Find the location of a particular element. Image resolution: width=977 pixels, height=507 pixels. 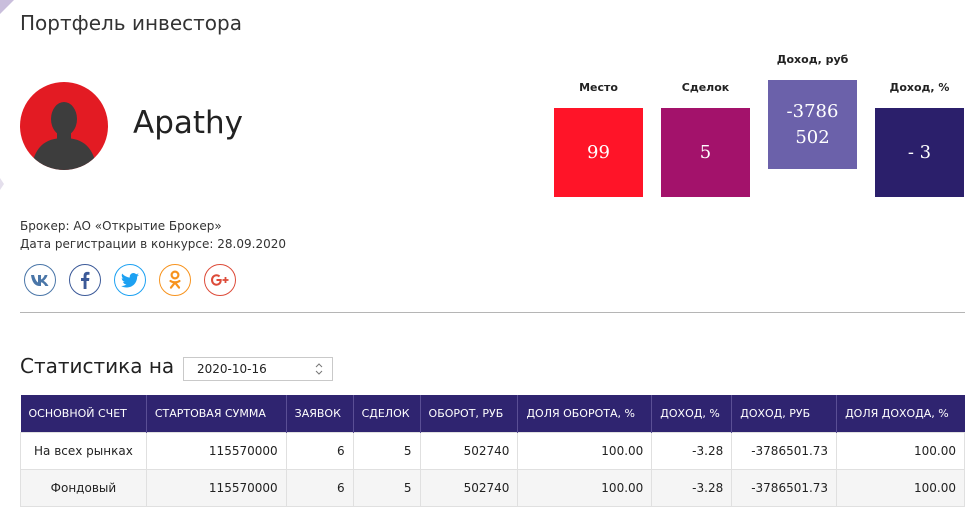

vk-icon is located at coordinates (40, 280).